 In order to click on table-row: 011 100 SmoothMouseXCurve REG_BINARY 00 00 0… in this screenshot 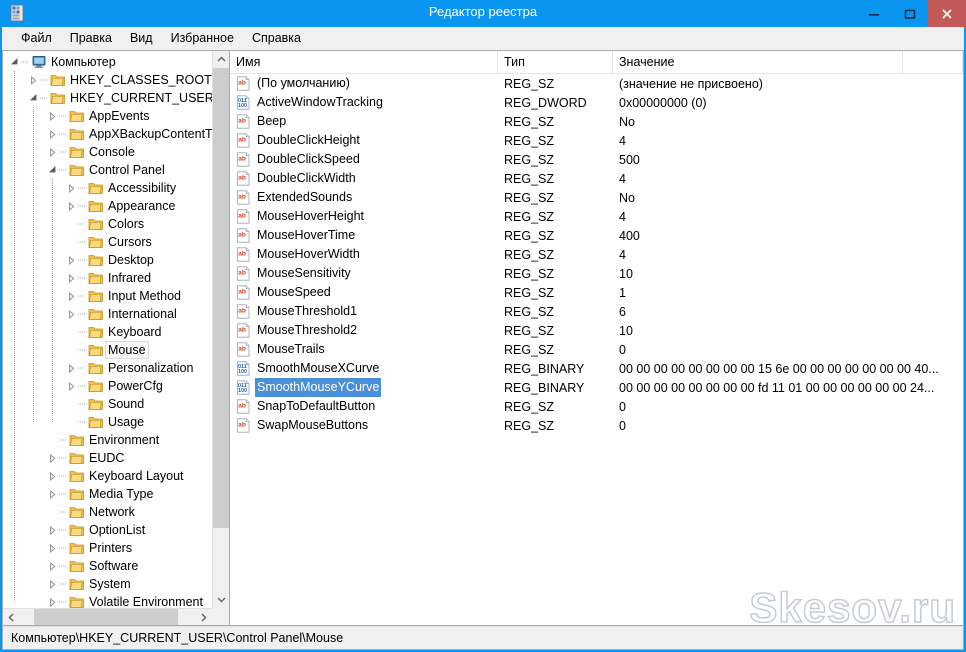, I will do `click(596, 368)`.